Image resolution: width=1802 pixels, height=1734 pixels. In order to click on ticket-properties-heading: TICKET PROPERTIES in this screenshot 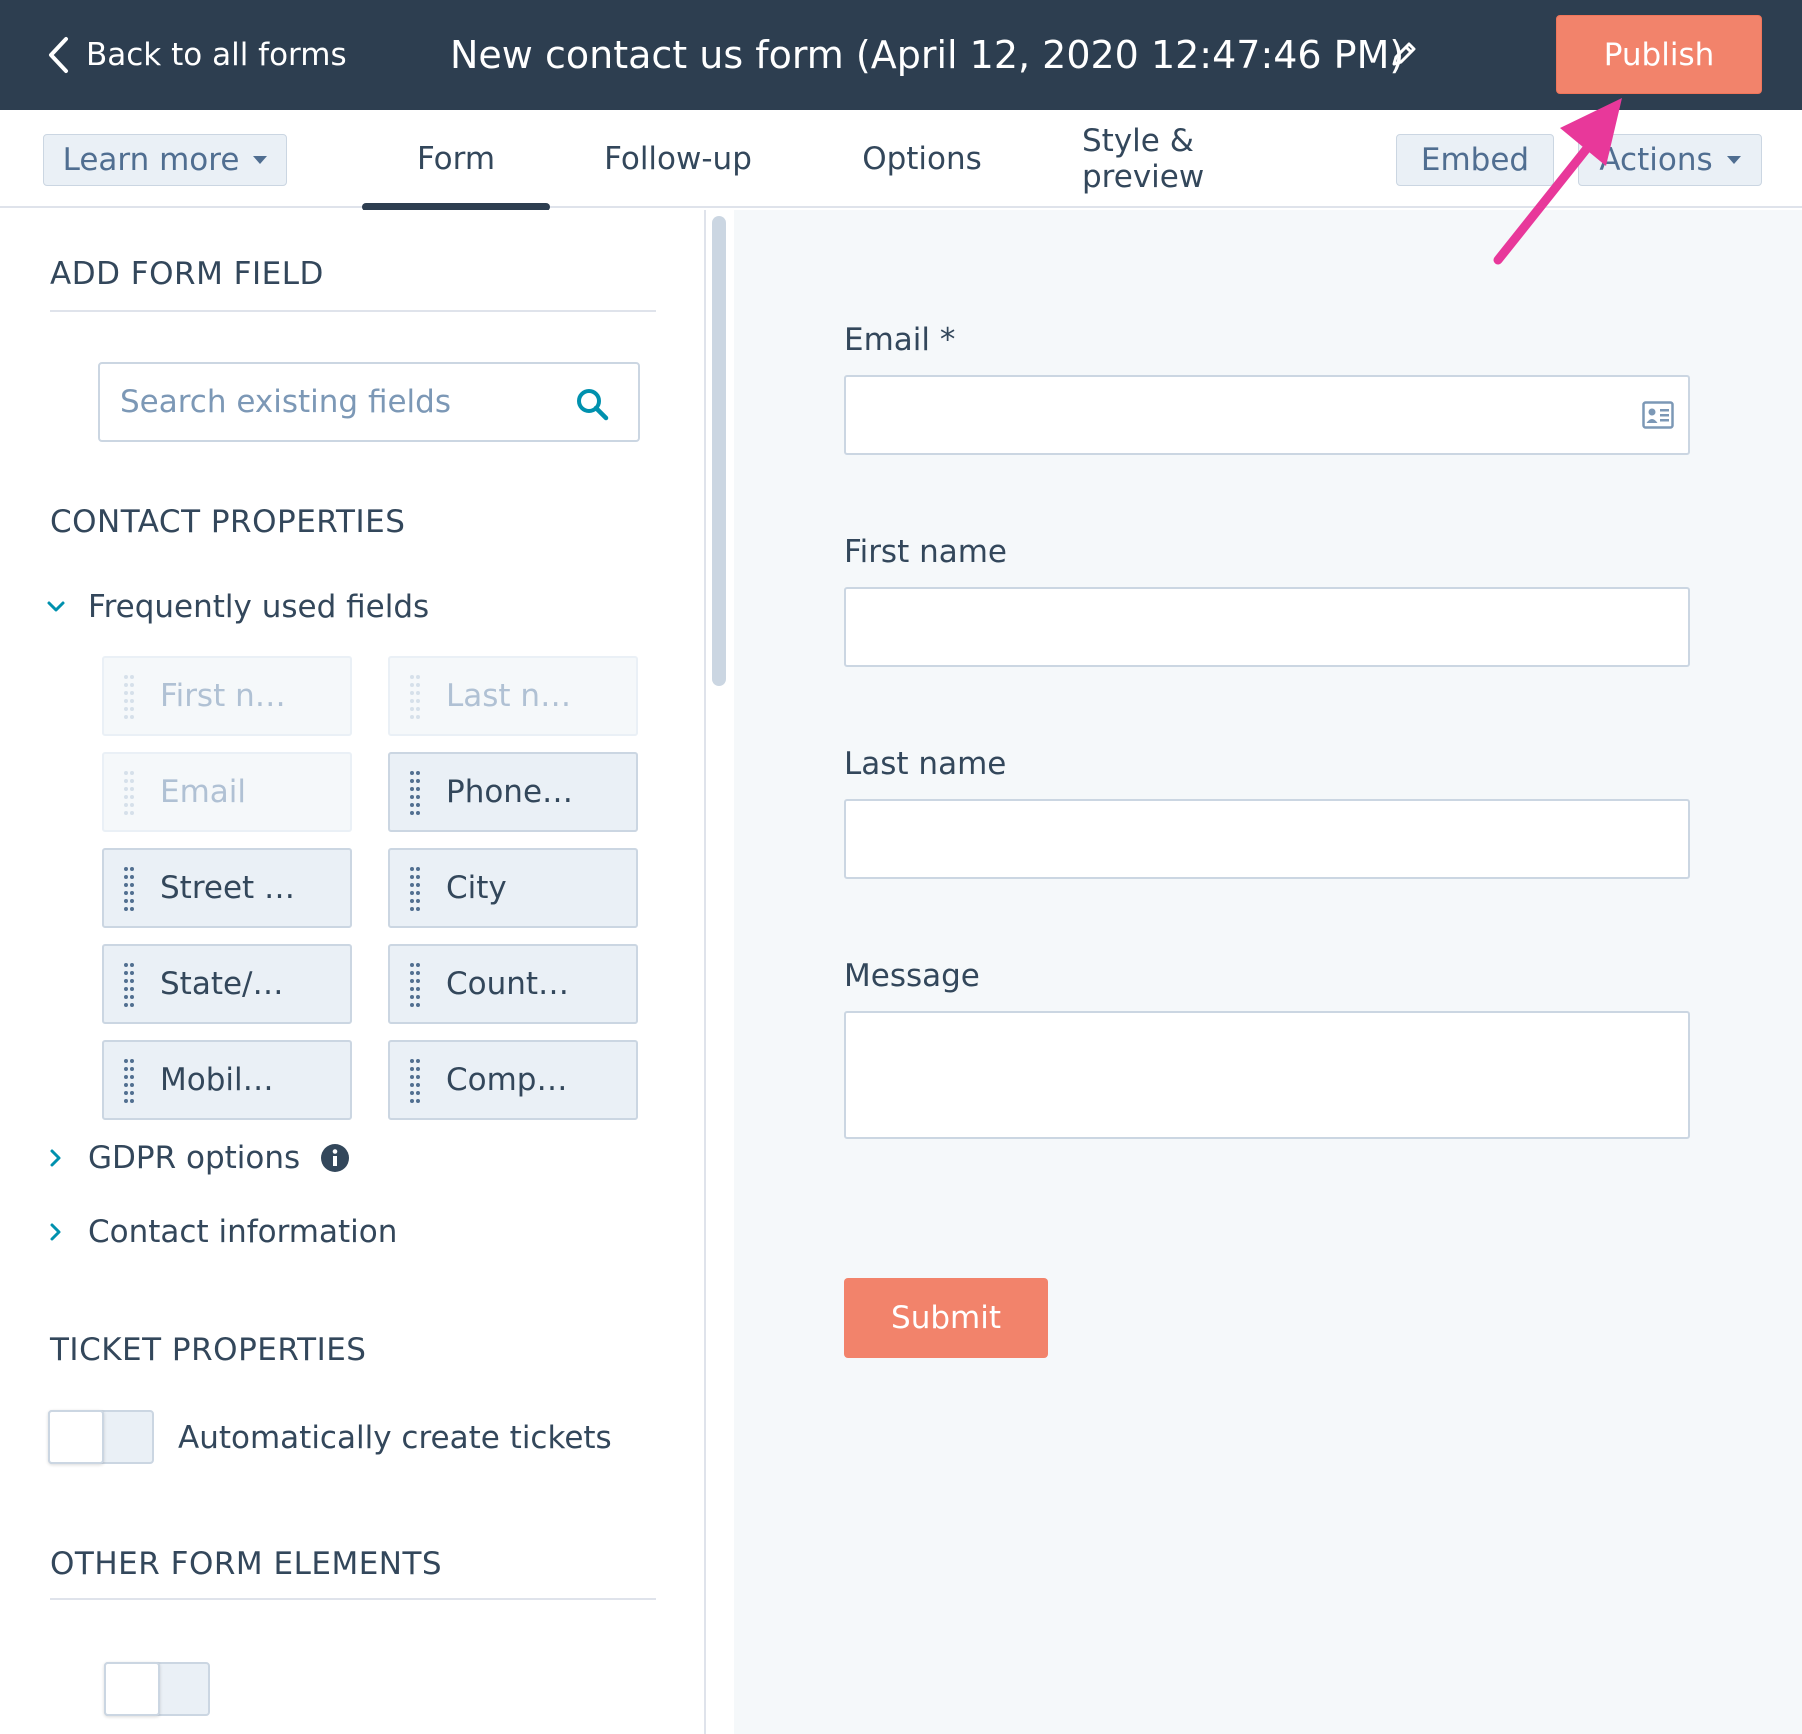, I will do `click(208, 1350)`.